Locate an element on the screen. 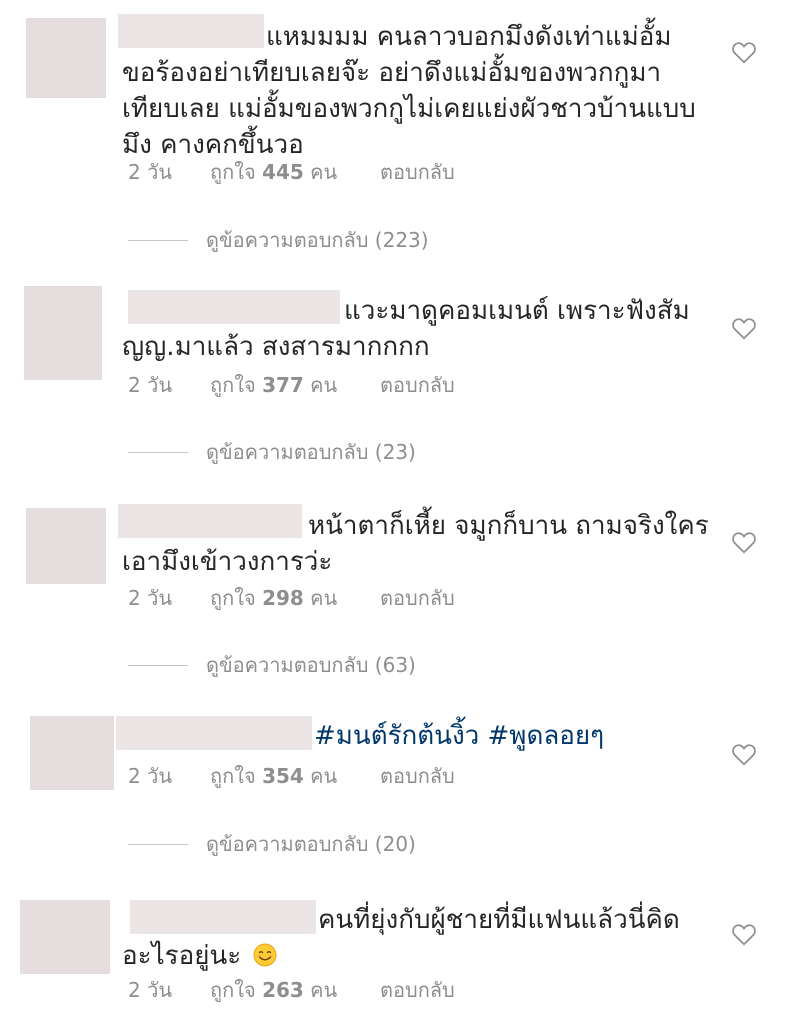  comment-meta: 2 วัน ถูกใจ 377 คน ตอบกลับ is located at coordinates (291, 385).